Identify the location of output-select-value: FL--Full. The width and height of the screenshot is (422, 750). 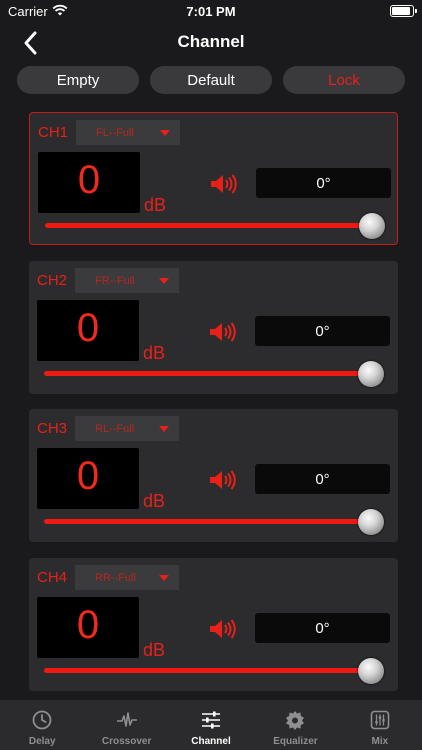
(115, 132).